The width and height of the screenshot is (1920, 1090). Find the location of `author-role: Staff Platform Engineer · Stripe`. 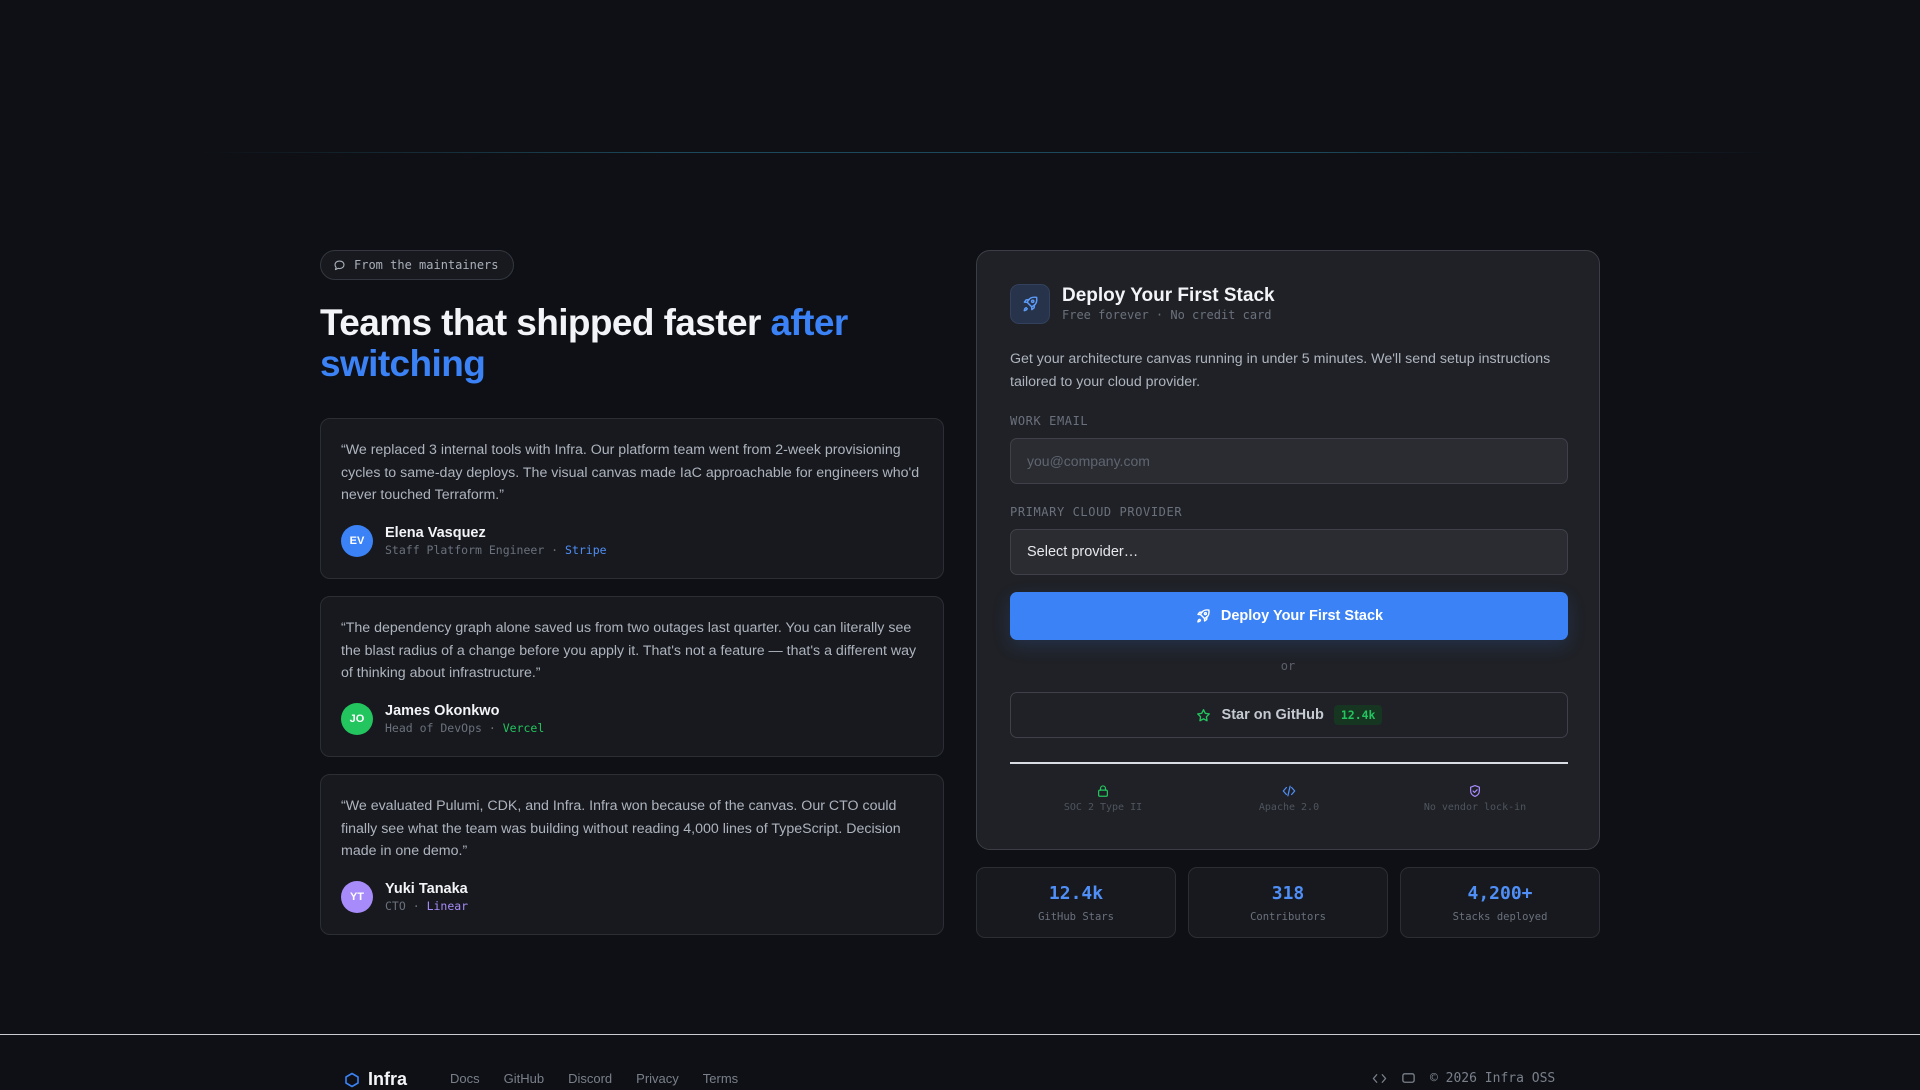

author-role: Staff Platform Engineer · Stripe is located at coordinates (496, 549).